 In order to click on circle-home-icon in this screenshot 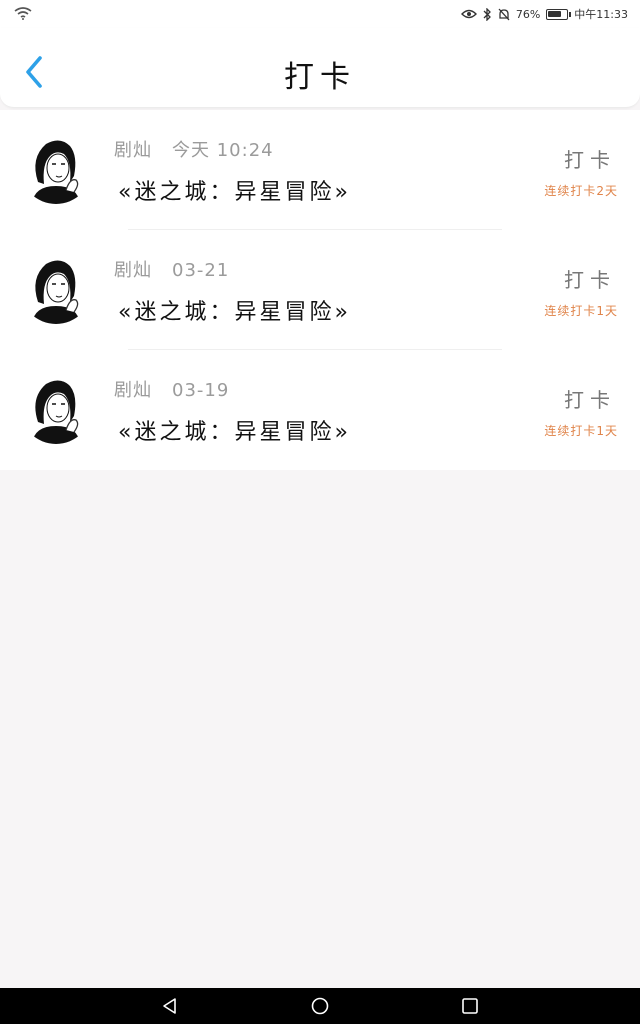, I will do `click(320, 1006)`.